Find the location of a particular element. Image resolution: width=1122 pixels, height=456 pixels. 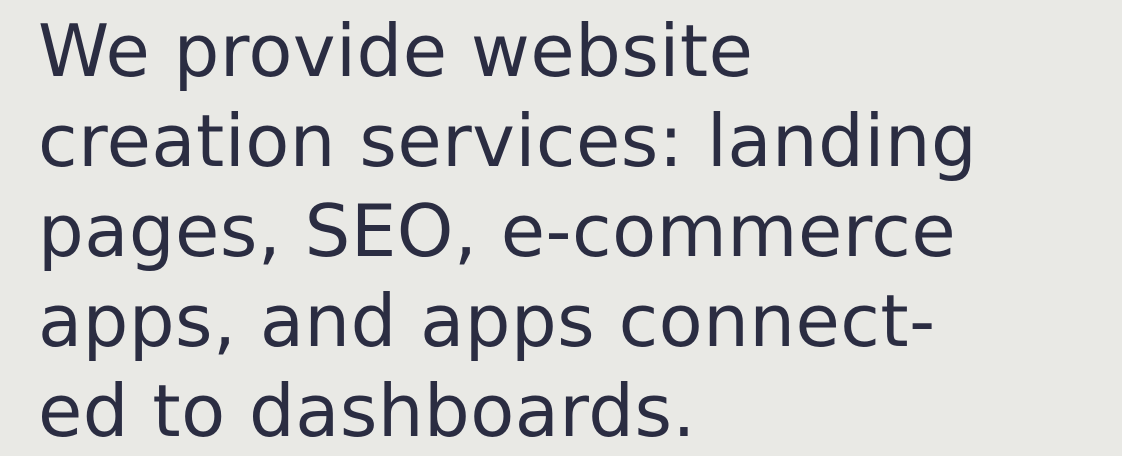

description-line-5: ed to dashboards. is located at coordinates (367, 411).